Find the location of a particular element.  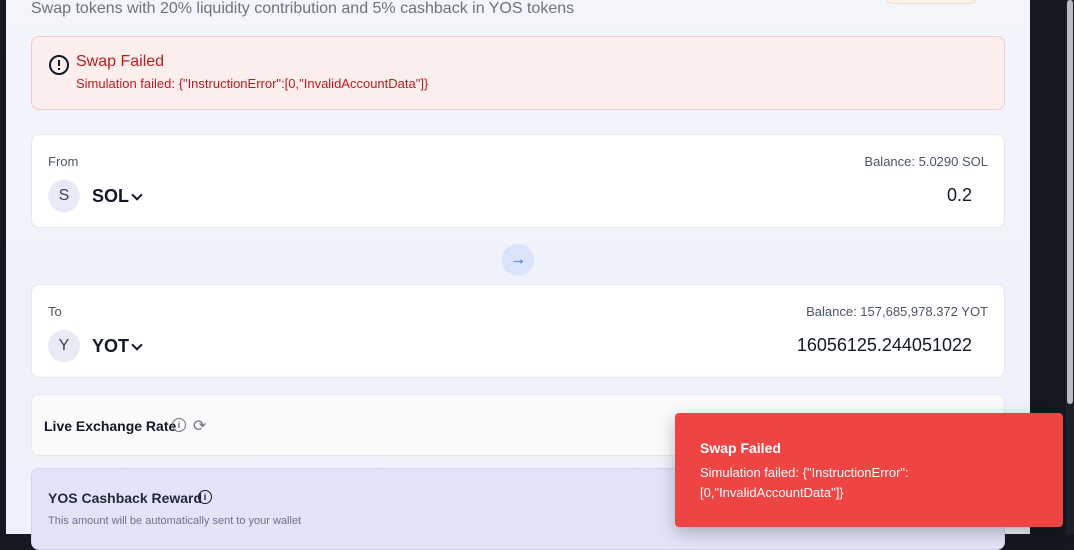

to-token-select: YOT is located at coordinates (117, 346).